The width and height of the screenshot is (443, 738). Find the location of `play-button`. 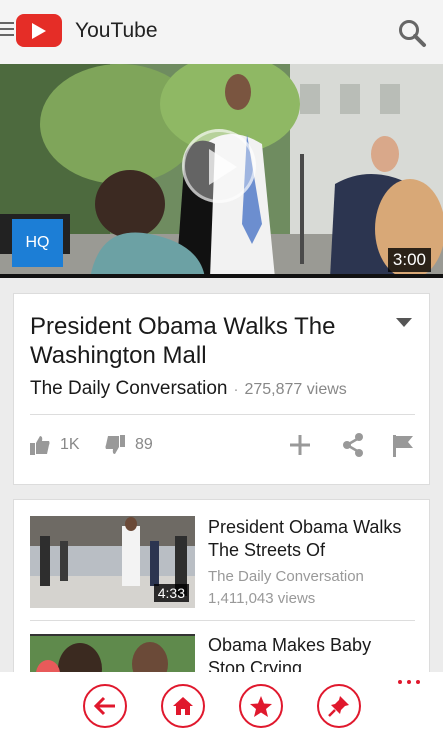

play-button is located at coordinates (219, 166).